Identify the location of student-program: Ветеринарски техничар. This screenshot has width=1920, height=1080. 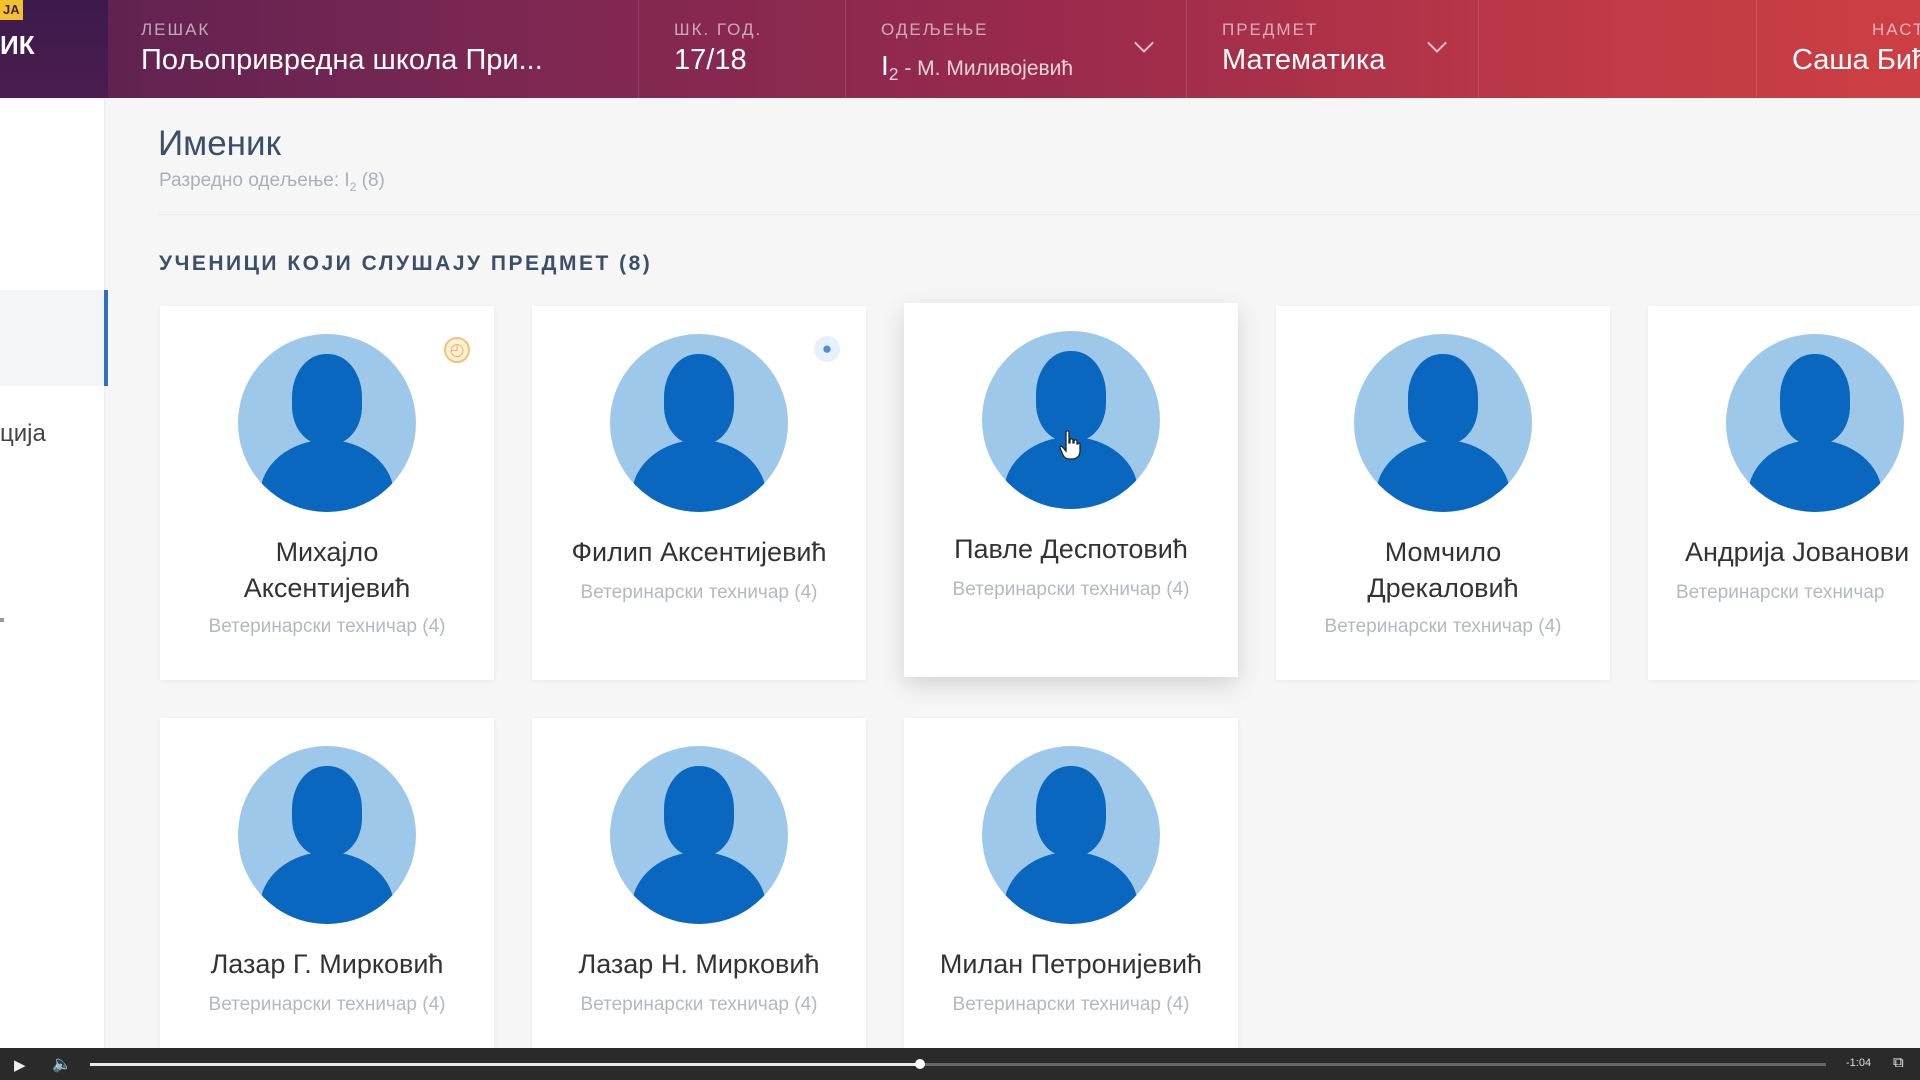
(1780, 592).